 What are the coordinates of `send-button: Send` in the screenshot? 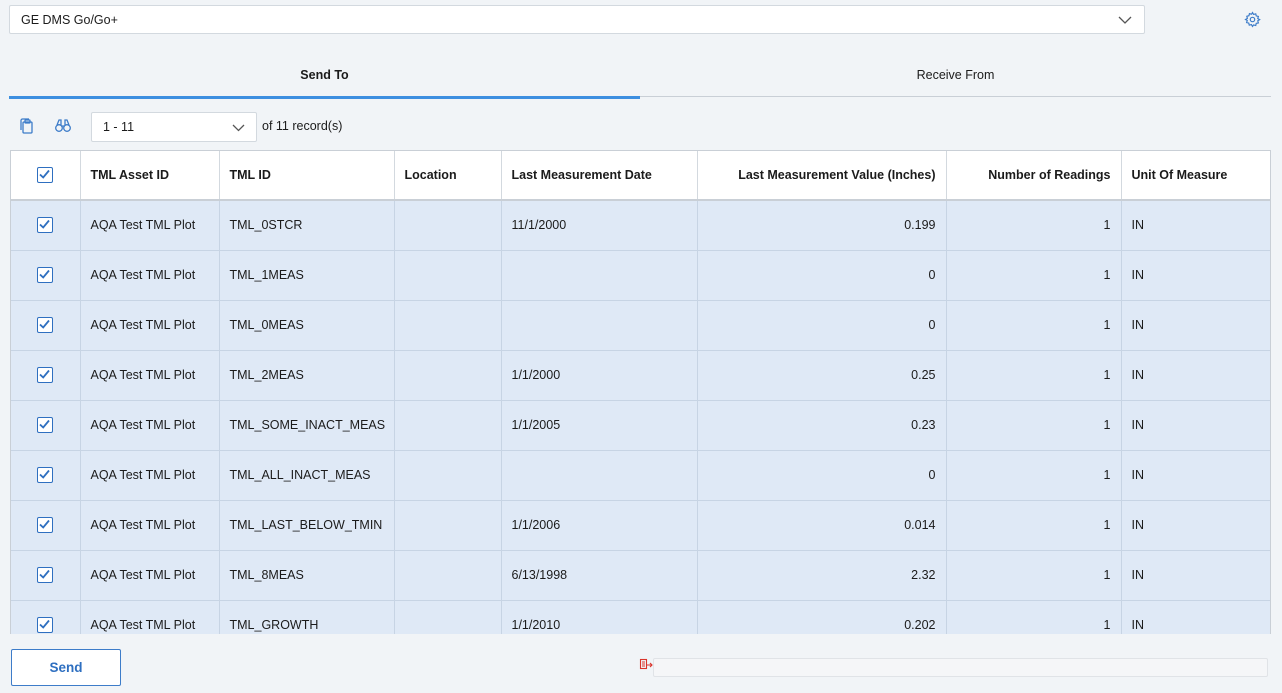 It's located at (66, 667).